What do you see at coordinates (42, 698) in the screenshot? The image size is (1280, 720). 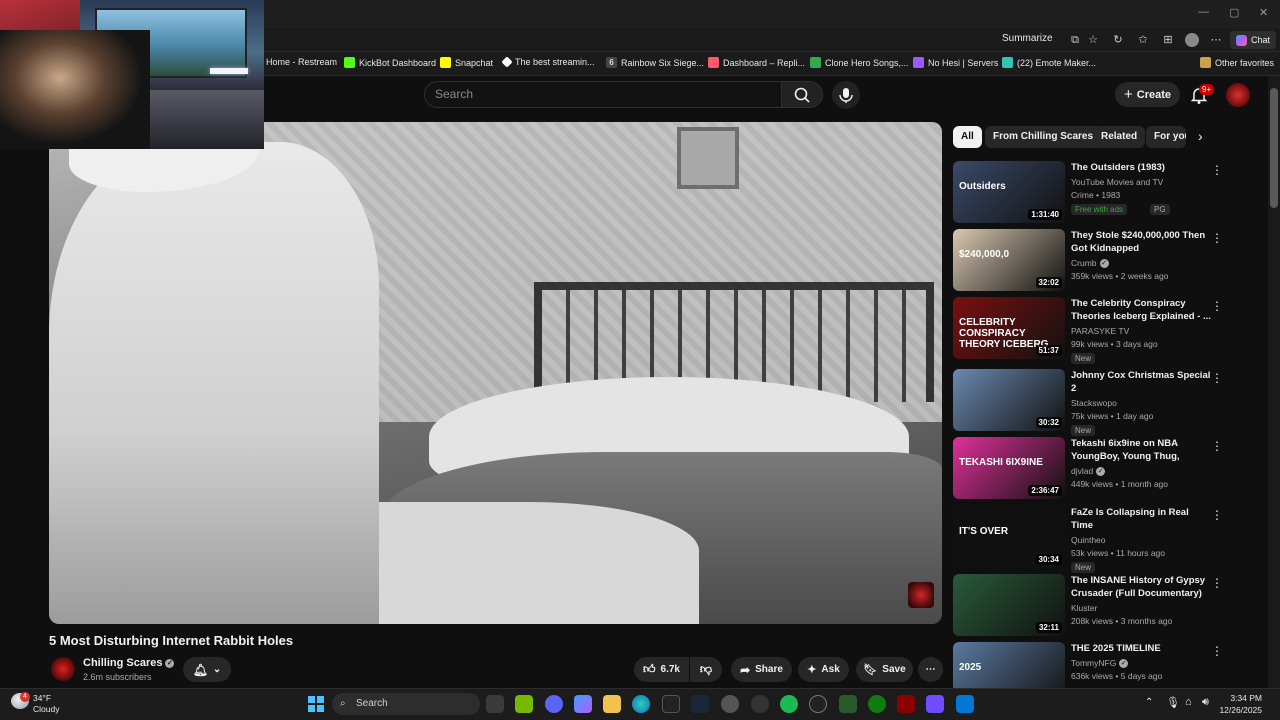 I see `weather-temperature: 34°F` at bounding box center [42, 698].